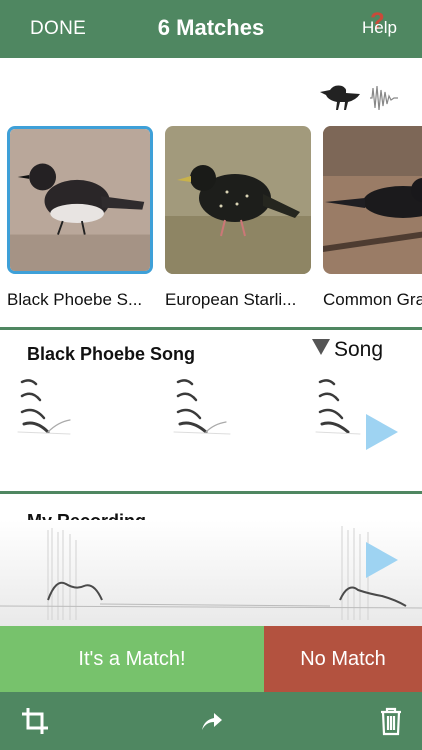  I want to click on view-mode-toggle, so click(361, 97).